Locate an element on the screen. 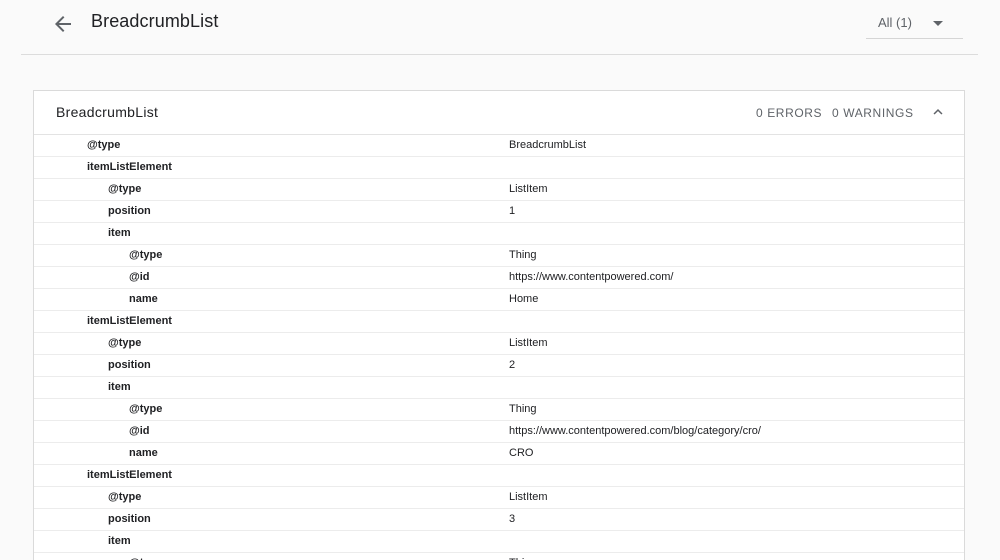 Image resolution: width=1000 pixels, height=560 pixels. page-title: BreadcrumbList is located at coordinates (155, 21).